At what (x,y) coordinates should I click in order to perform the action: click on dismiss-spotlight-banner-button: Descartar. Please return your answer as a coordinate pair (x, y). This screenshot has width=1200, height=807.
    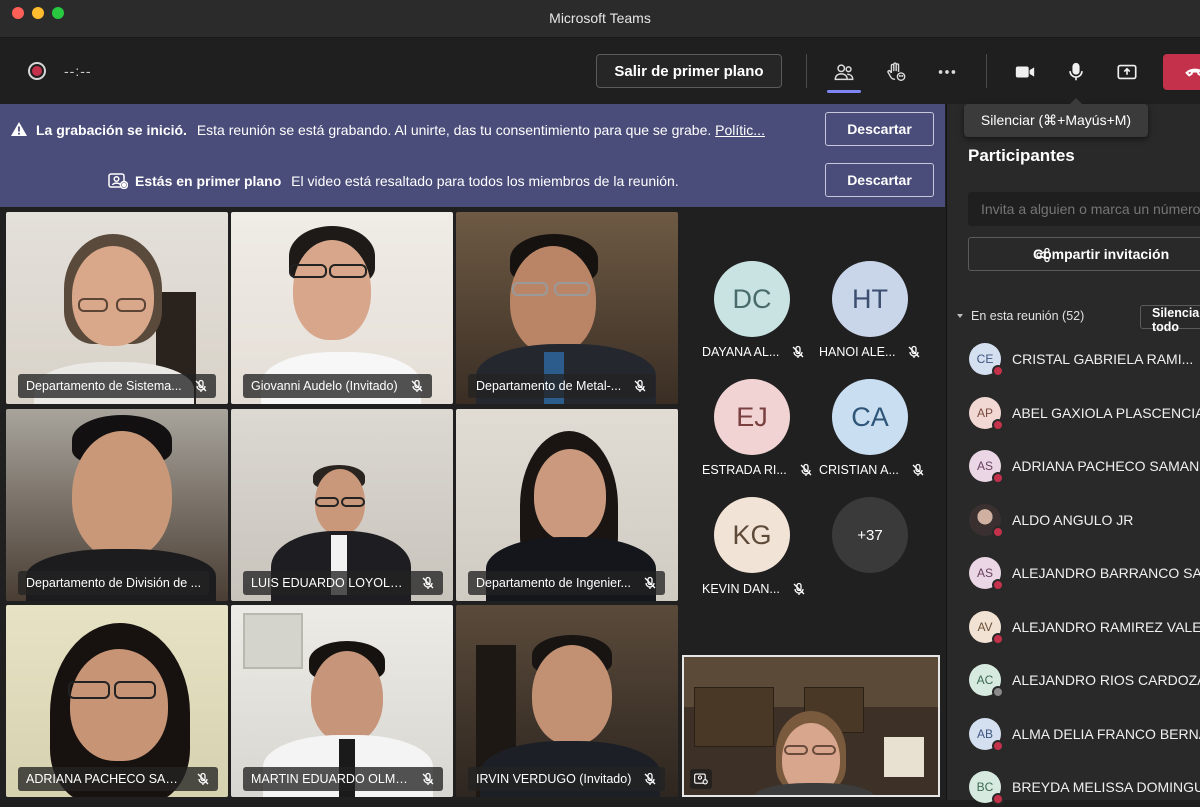
    Looking at the image, I should click on (879, 180).